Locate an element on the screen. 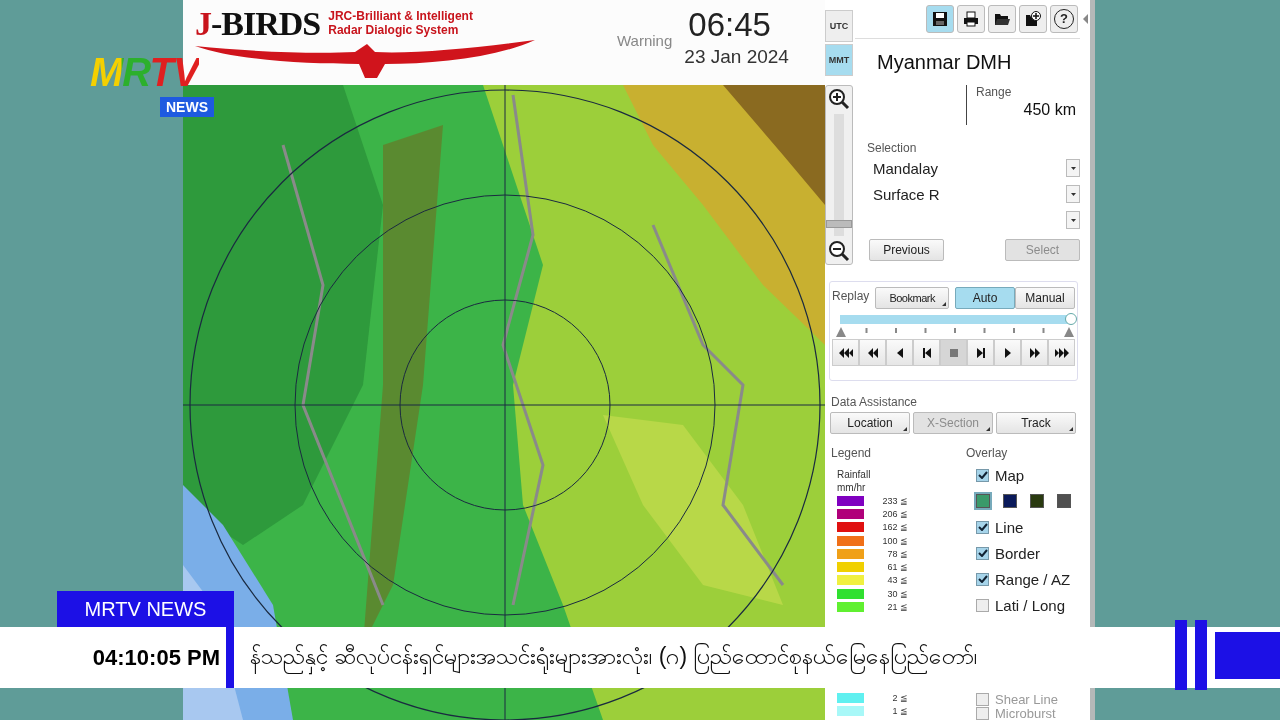 The height and width of the screenshot is (720, 1280). range-label: Range is located at coordinates (994, 92).